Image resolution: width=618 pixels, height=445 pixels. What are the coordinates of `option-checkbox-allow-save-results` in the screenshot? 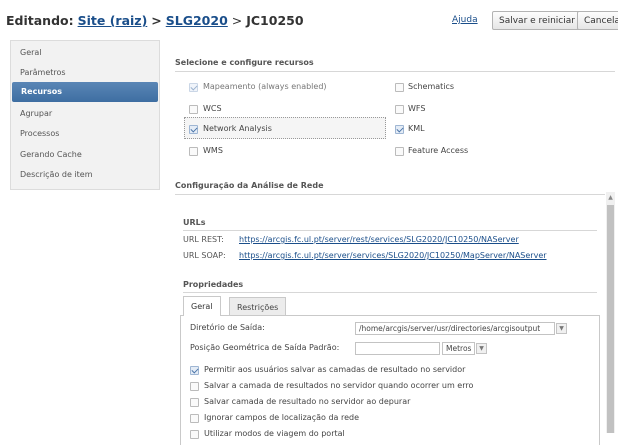 It's located at (194, 370).